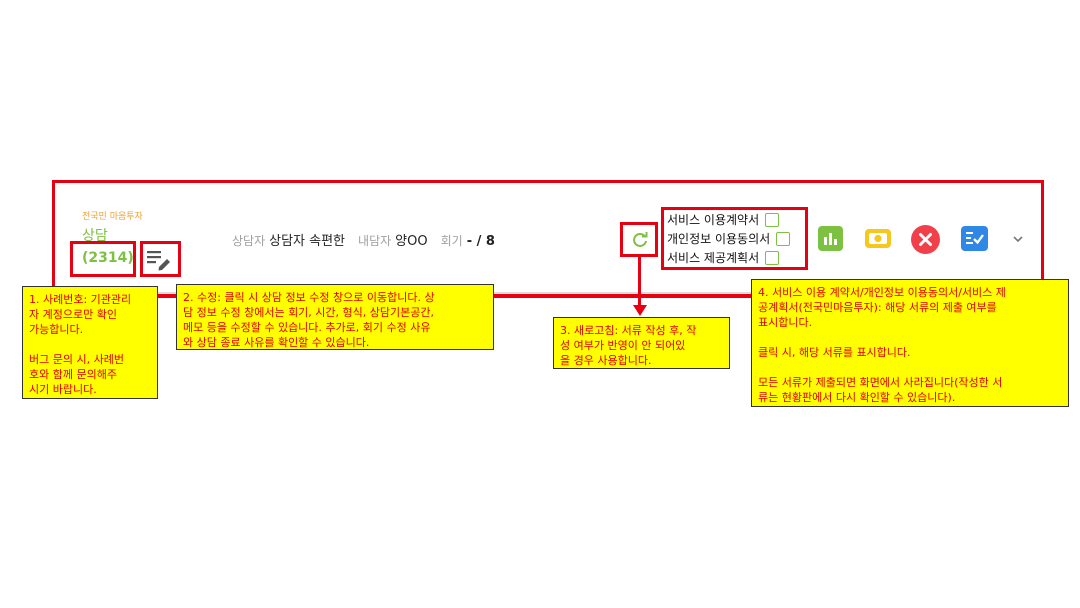  What do you see at coordinates (624, 296) in the screenshot?
I see `connector-note2-note4` at bounding box center [624, 296].